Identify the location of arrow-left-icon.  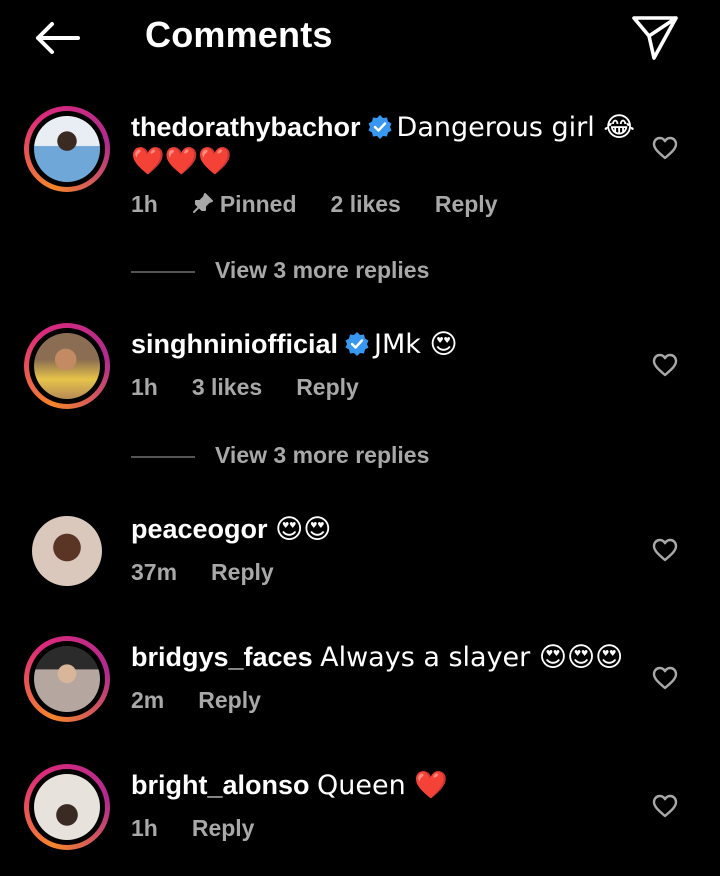
(56, 38).